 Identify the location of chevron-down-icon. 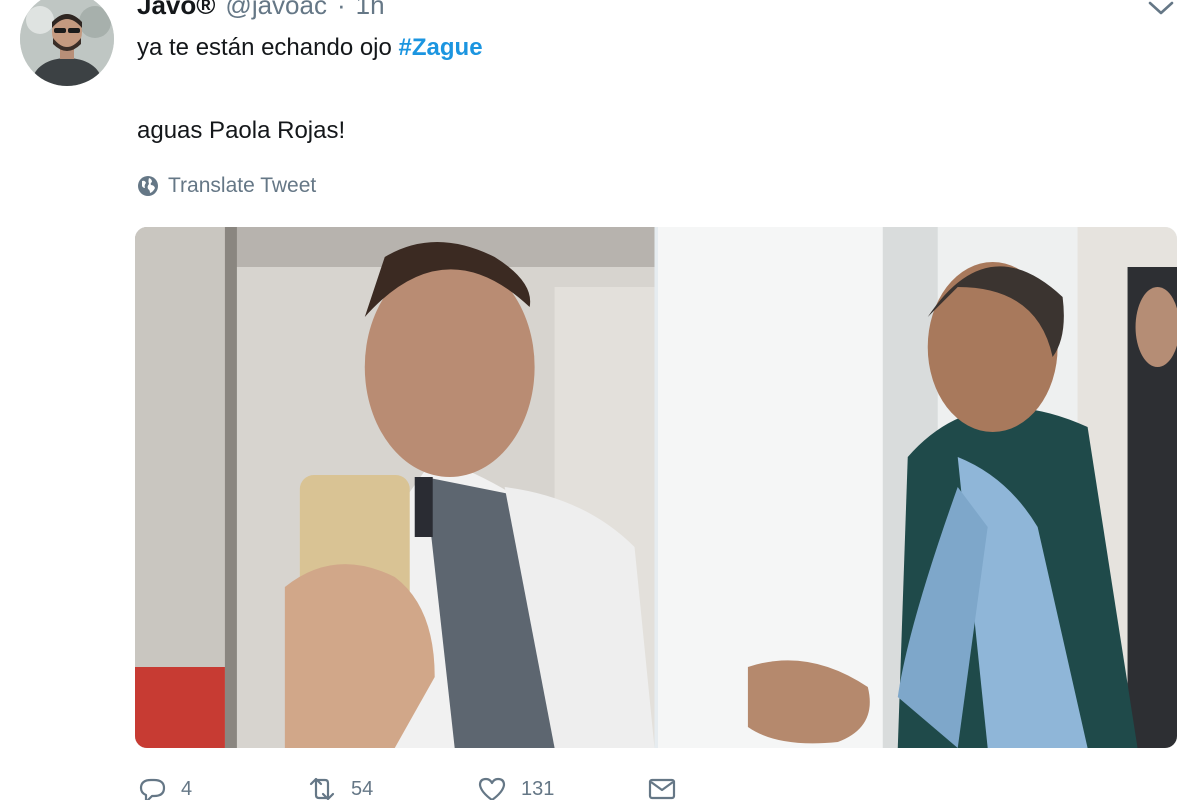
(1161, 8).